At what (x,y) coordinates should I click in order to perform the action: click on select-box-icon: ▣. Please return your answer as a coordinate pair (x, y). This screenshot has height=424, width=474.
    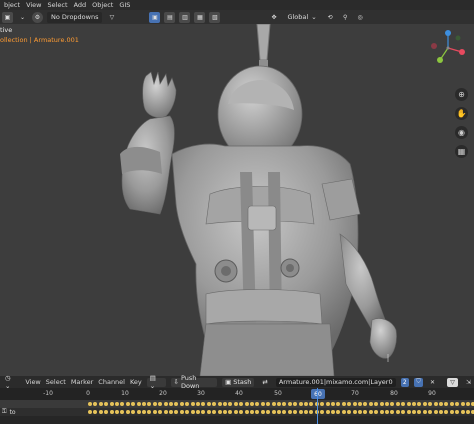
    Looking at the image, I should click on (155, 17).